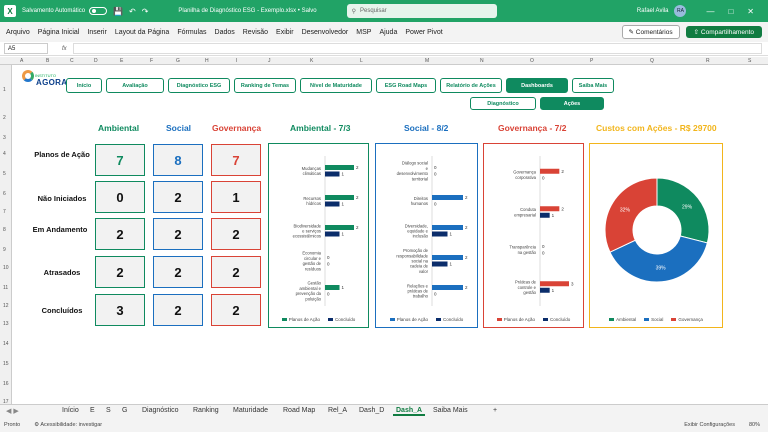  Describe the element at coordinates (723, 32) in the screenshot. I see `share-button: ⇧ Compartilhamento` at that location.